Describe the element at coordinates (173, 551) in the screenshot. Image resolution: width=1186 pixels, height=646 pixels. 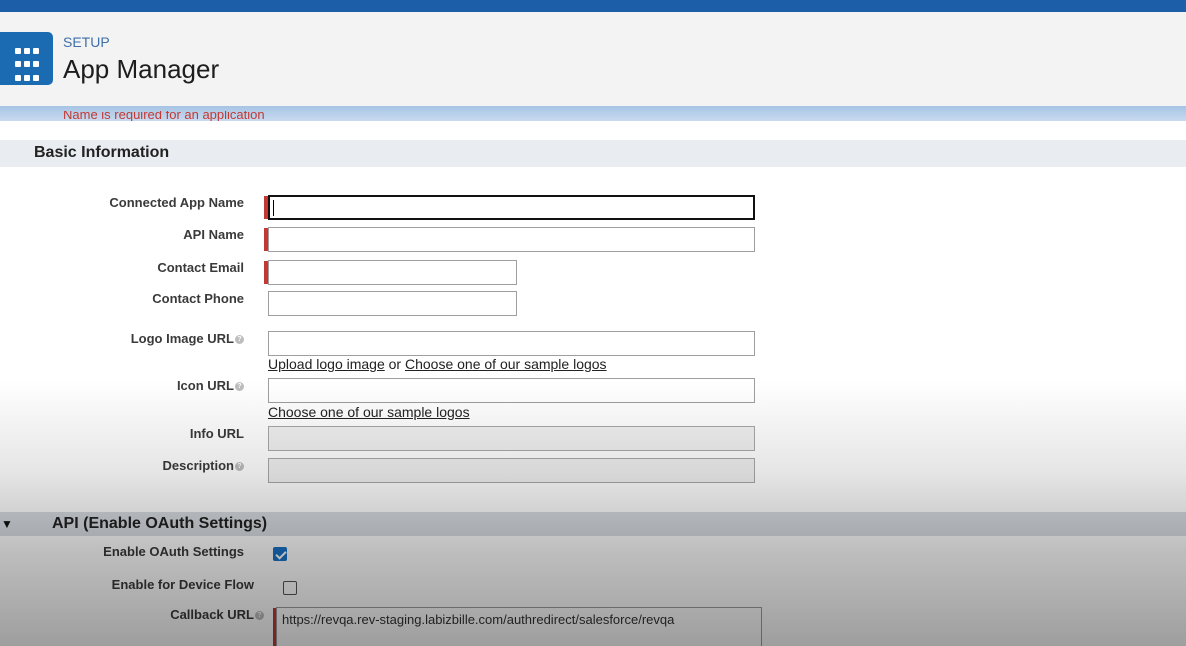
I see `enable-oauth-label: Enable OAuth Settings` at that location.